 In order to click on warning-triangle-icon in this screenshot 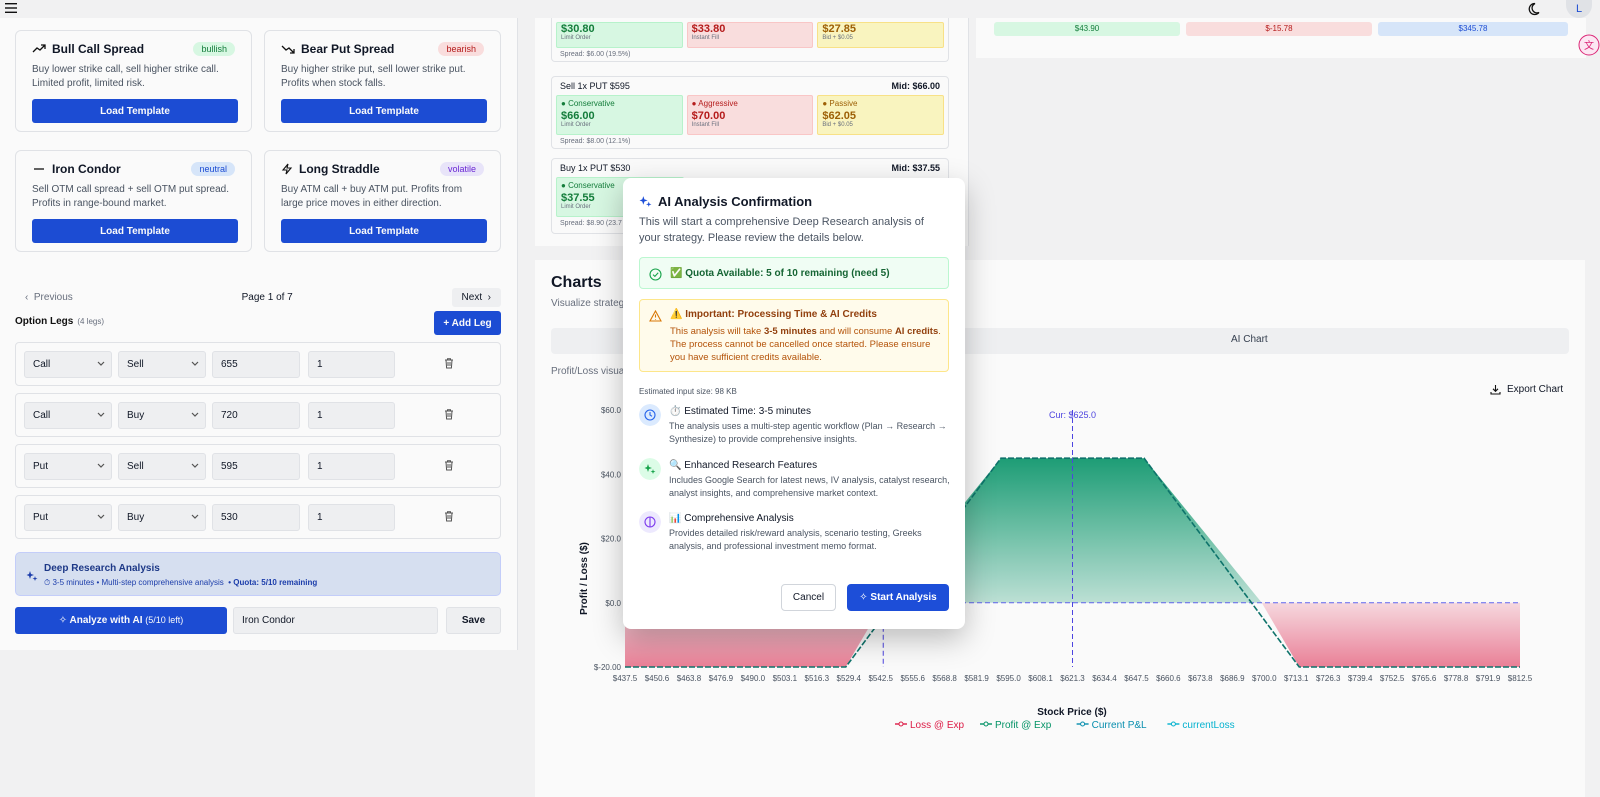, I will do `click(655, 316)`.